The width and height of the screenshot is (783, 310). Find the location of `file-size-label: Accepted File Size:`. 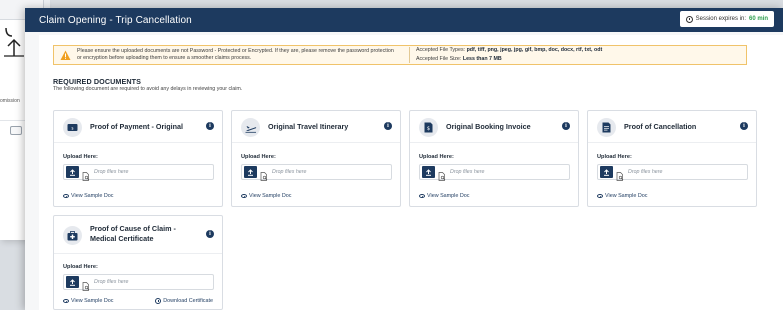

file-size-label: Accepted File Size: is located at coordinates (439, 59).